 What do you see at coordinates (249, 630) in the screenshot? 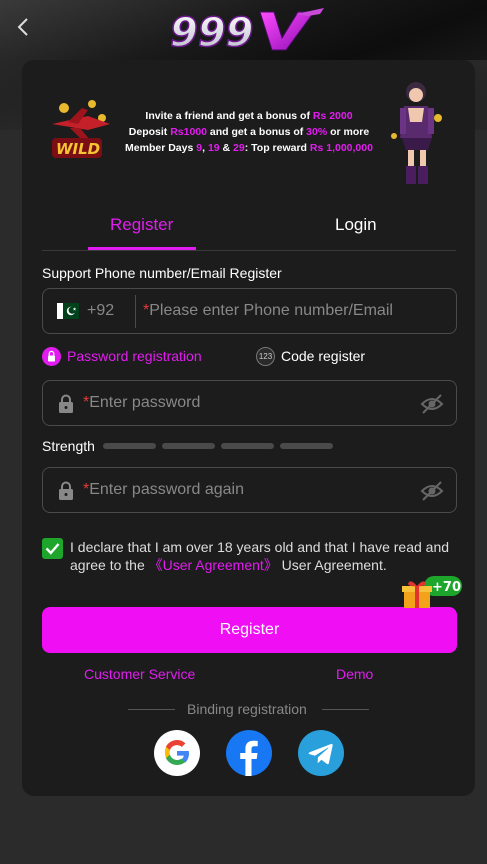
I see `register-button: Register` at bounding box center [249, 630].